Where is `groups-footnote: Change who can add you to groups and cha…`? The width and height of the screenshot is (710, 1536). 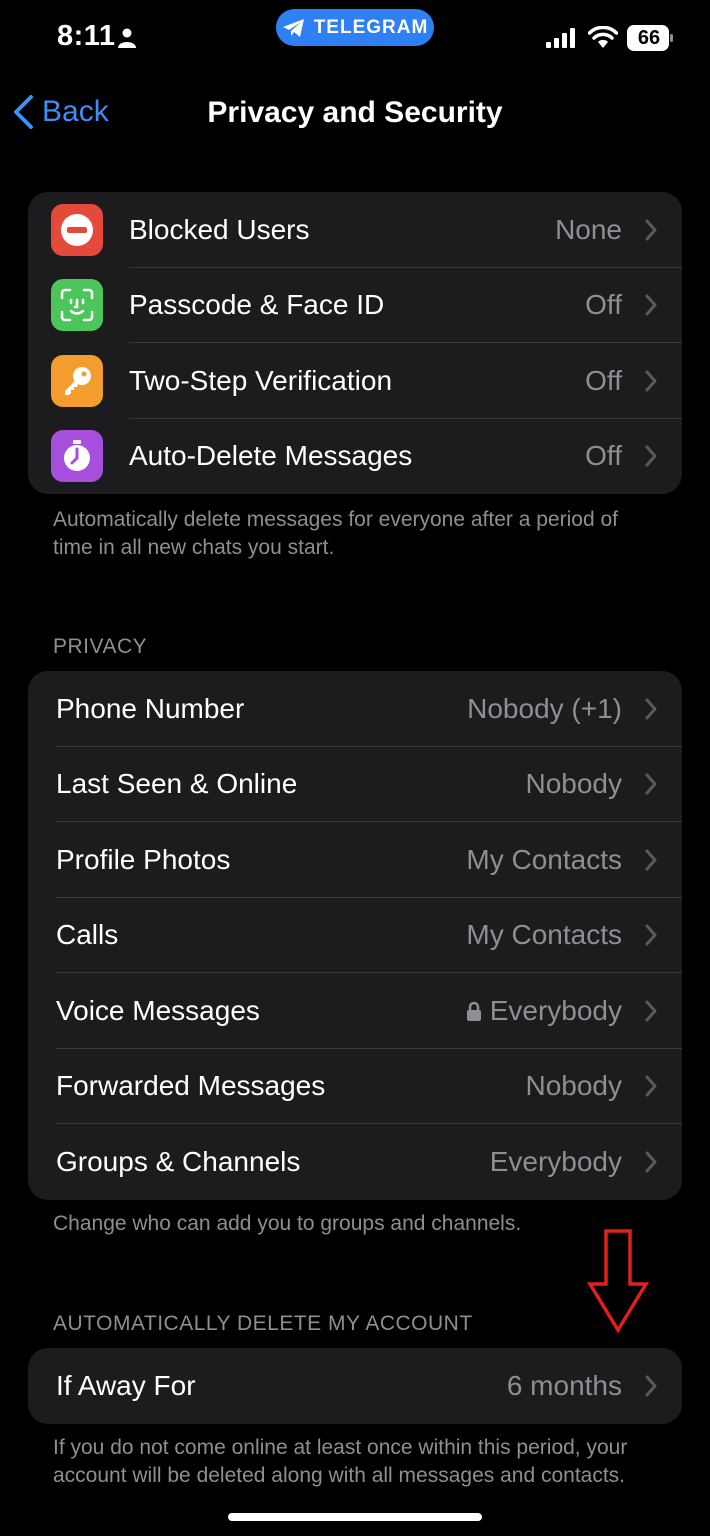 groups-footnote: Change who can add you to groups and cha… is located at coordinates (287, 1223).